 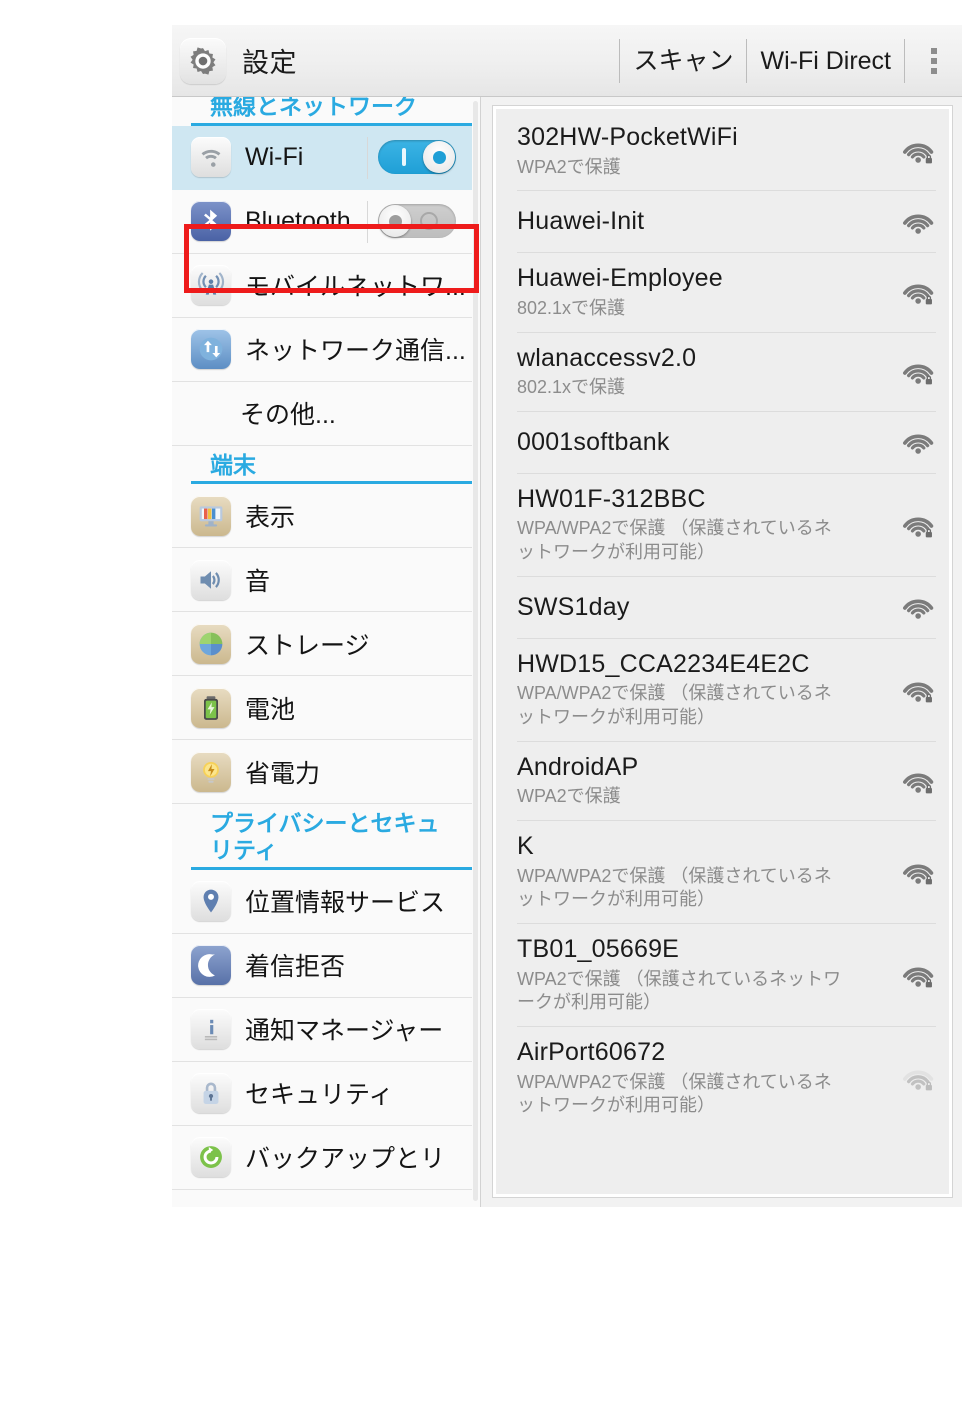 What do you see at coordinates (475, 651) in the screenshot?
I see `sidebar-scrollbar` at bounding box center [475, 651].